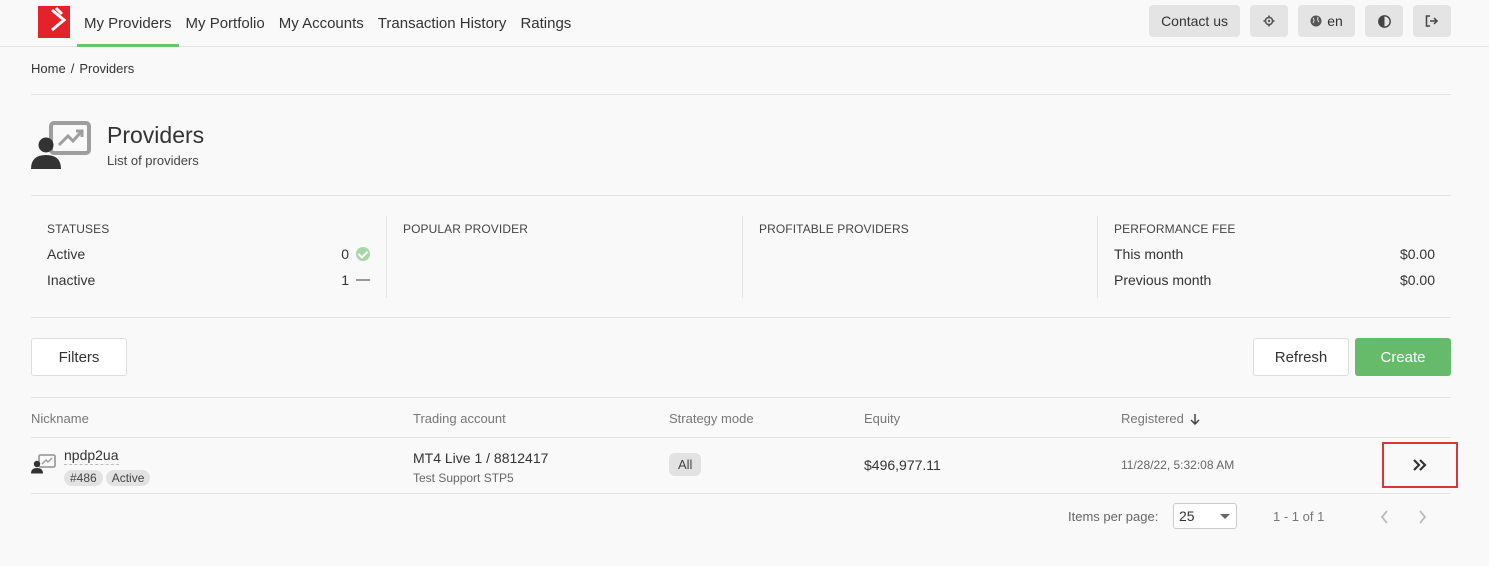 The height and width of the screenshot is (566, 1489). Describe the element at coordinates (225, 23) in the screenshot. I see `nav-my-portfolio: My Portfolio` at that location.